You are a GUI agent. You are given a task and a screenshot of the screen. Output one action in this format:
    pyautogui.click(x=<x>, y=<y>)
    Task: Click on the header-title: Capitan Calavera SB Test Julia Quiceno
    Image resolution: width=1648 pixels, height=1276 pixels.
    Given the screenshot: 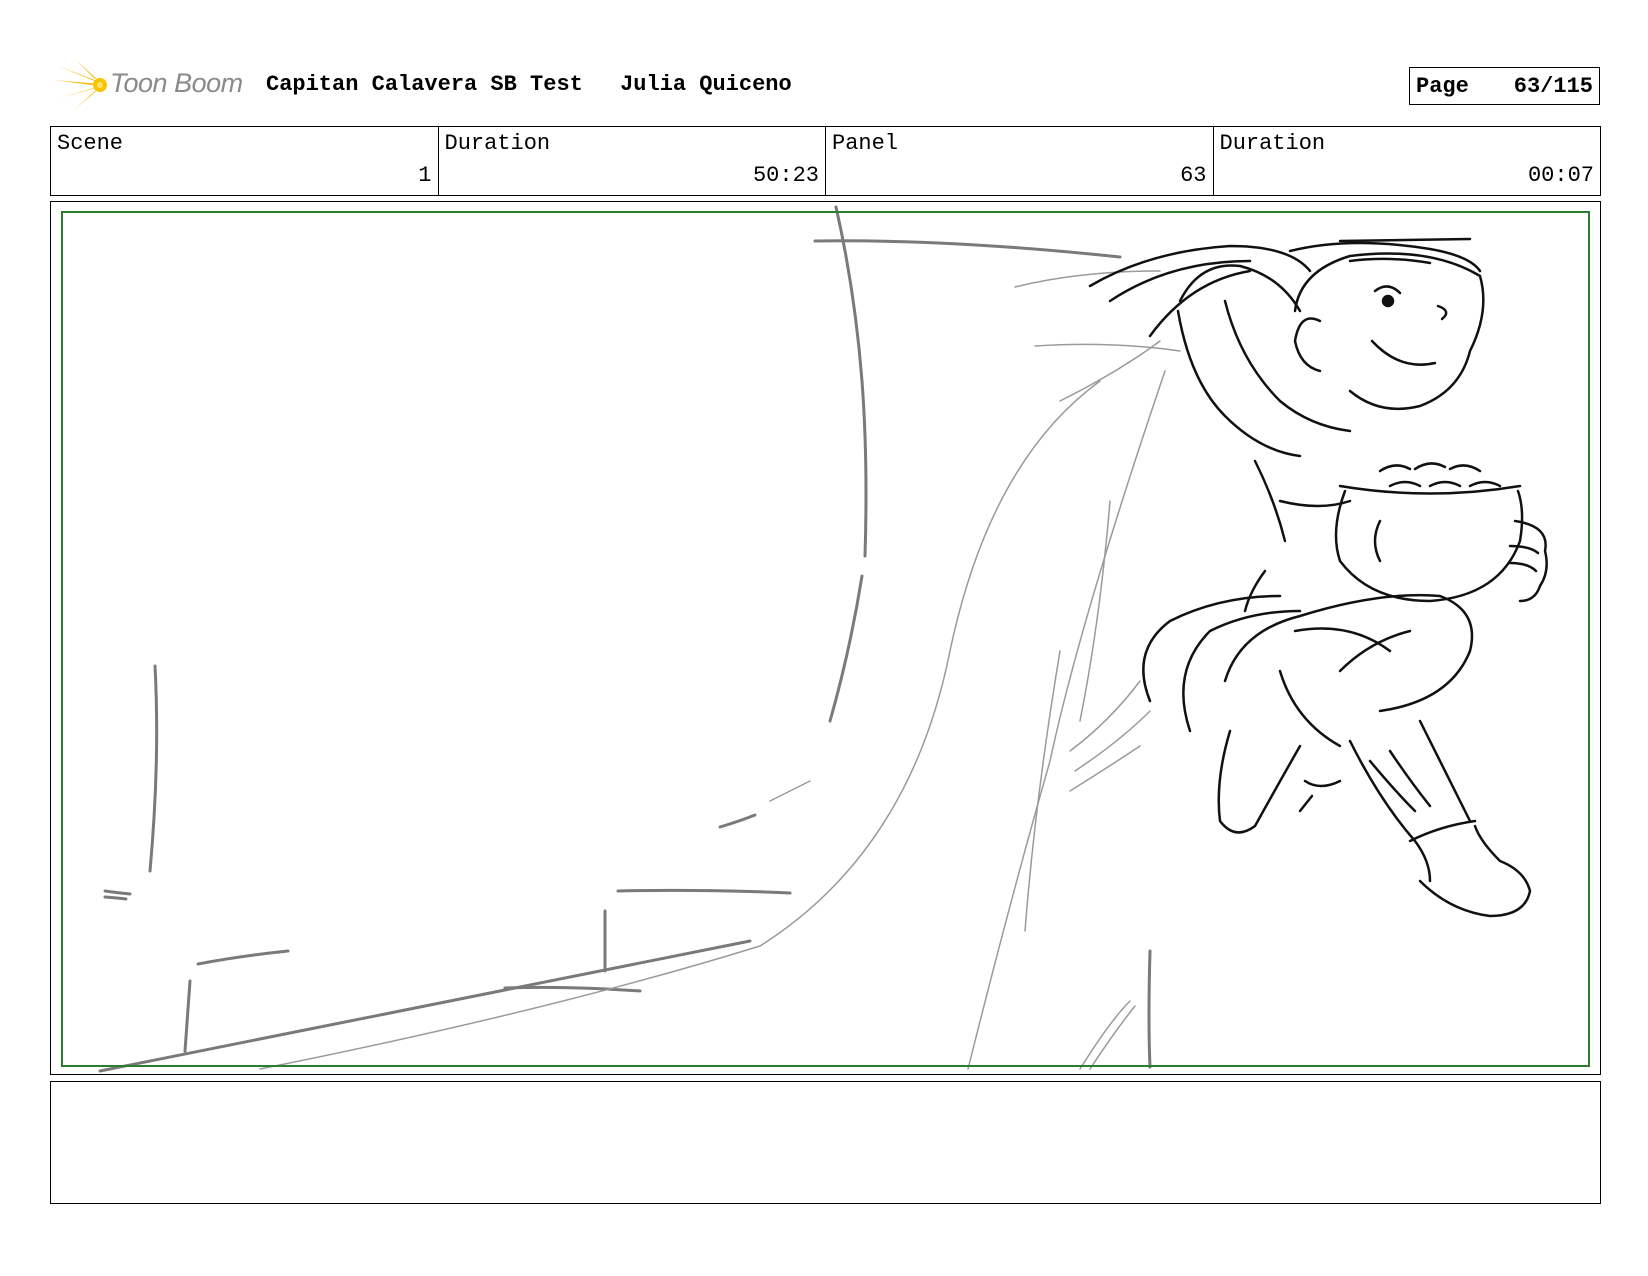 What is the action you would take?
    pyautogui.click(x=541, y=84)
    